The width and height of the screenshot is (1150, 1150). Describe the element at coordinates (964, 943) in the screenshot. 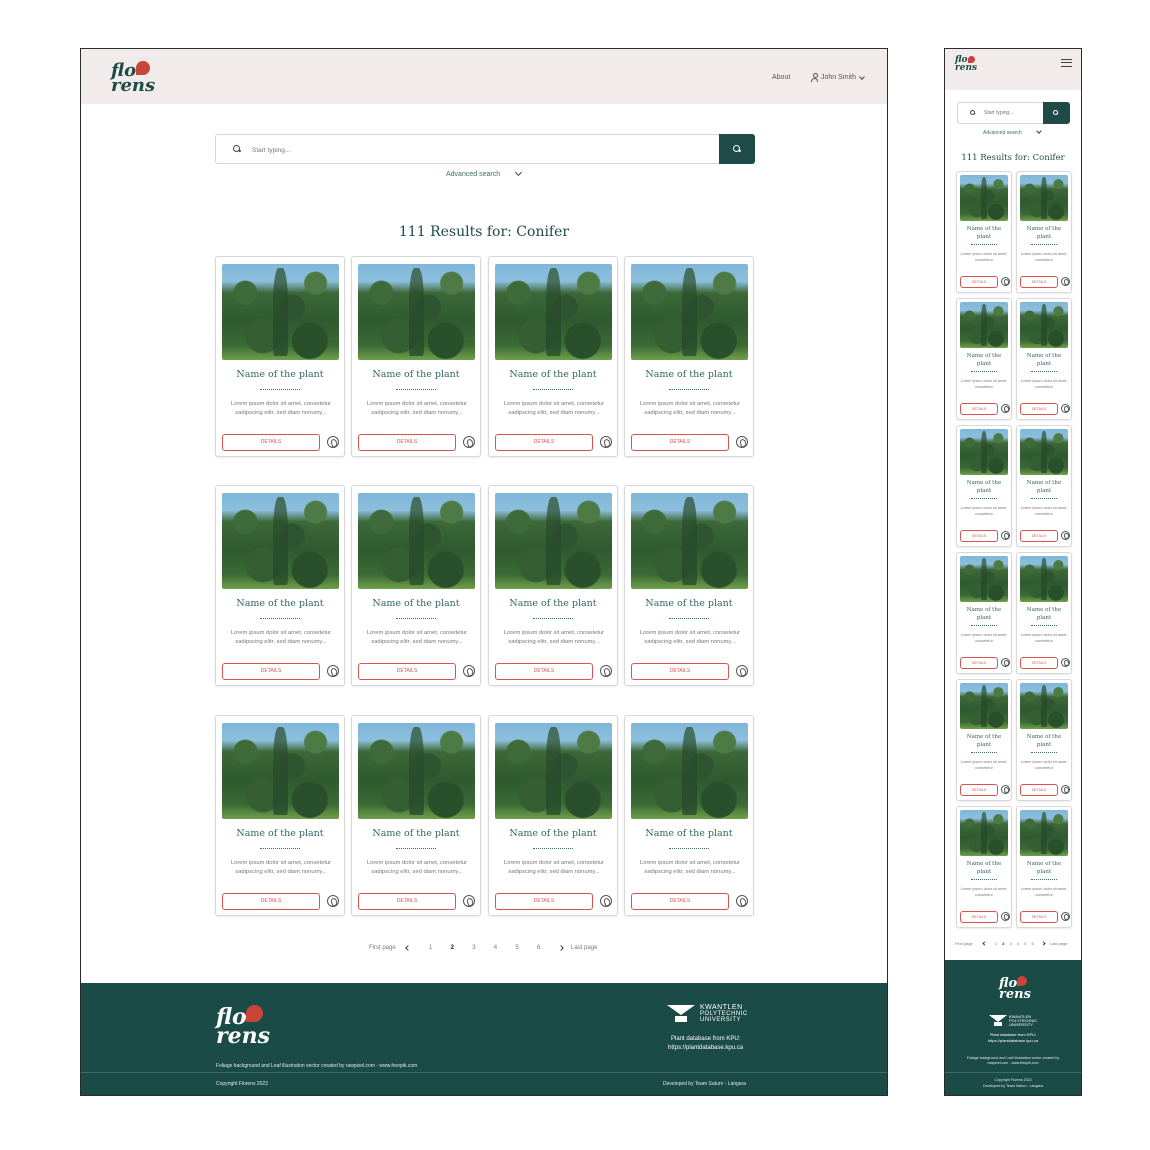

I see `first-page-link: First page` at that location.